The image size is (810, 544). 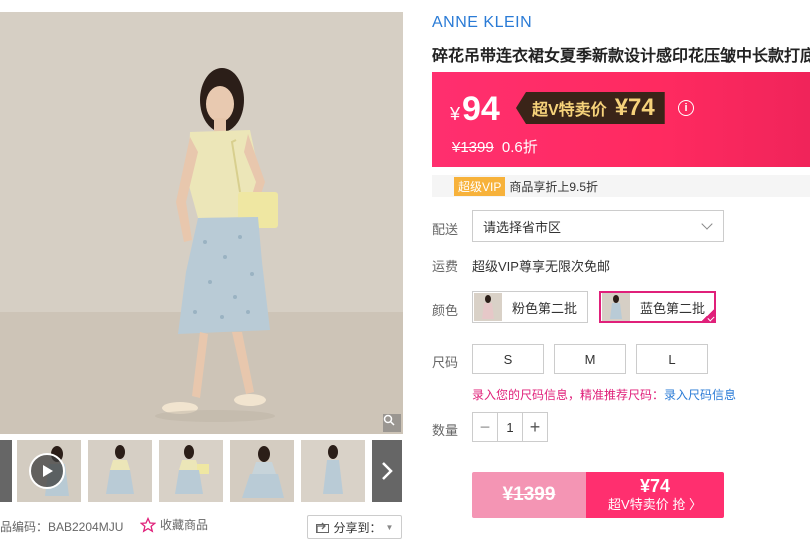 What do you see at coordinates (508, 359) in the screenshot?
I see `size-option-s: S` at bounding box center [508, 359].